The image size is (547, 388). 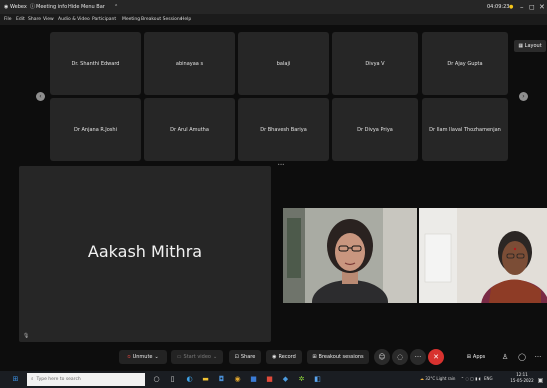 I want to click on participant-name: Dr Ilam Ilaval Thozhamenjan, so click(x=465, y=129).